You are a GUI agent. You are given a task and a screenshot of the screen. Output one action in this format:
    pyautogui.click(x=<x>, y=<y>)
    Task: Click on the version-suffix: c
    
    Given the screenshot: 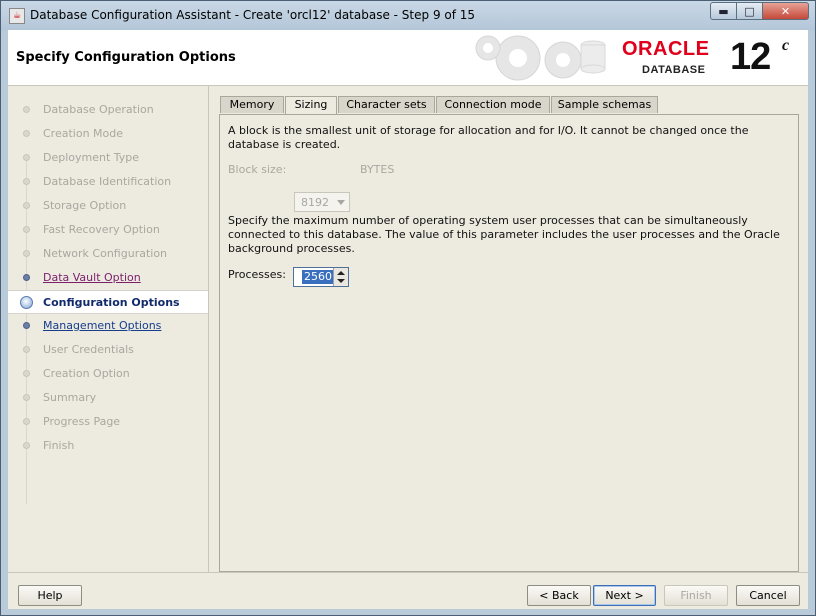 What is the action you would take?
    pyautogui.click(x=786, y=45)
    